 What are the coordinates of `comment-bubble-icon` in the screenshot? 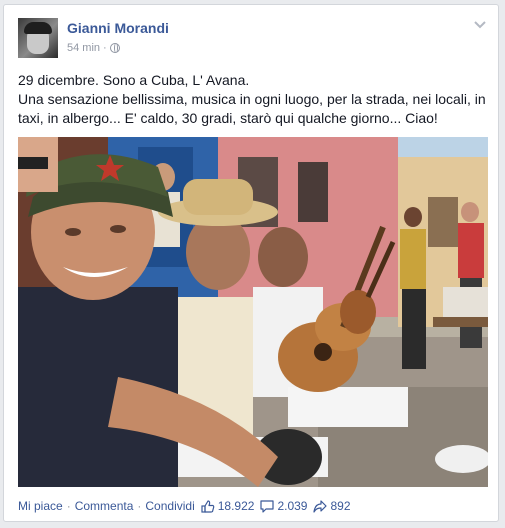 It's located at (267, 506).